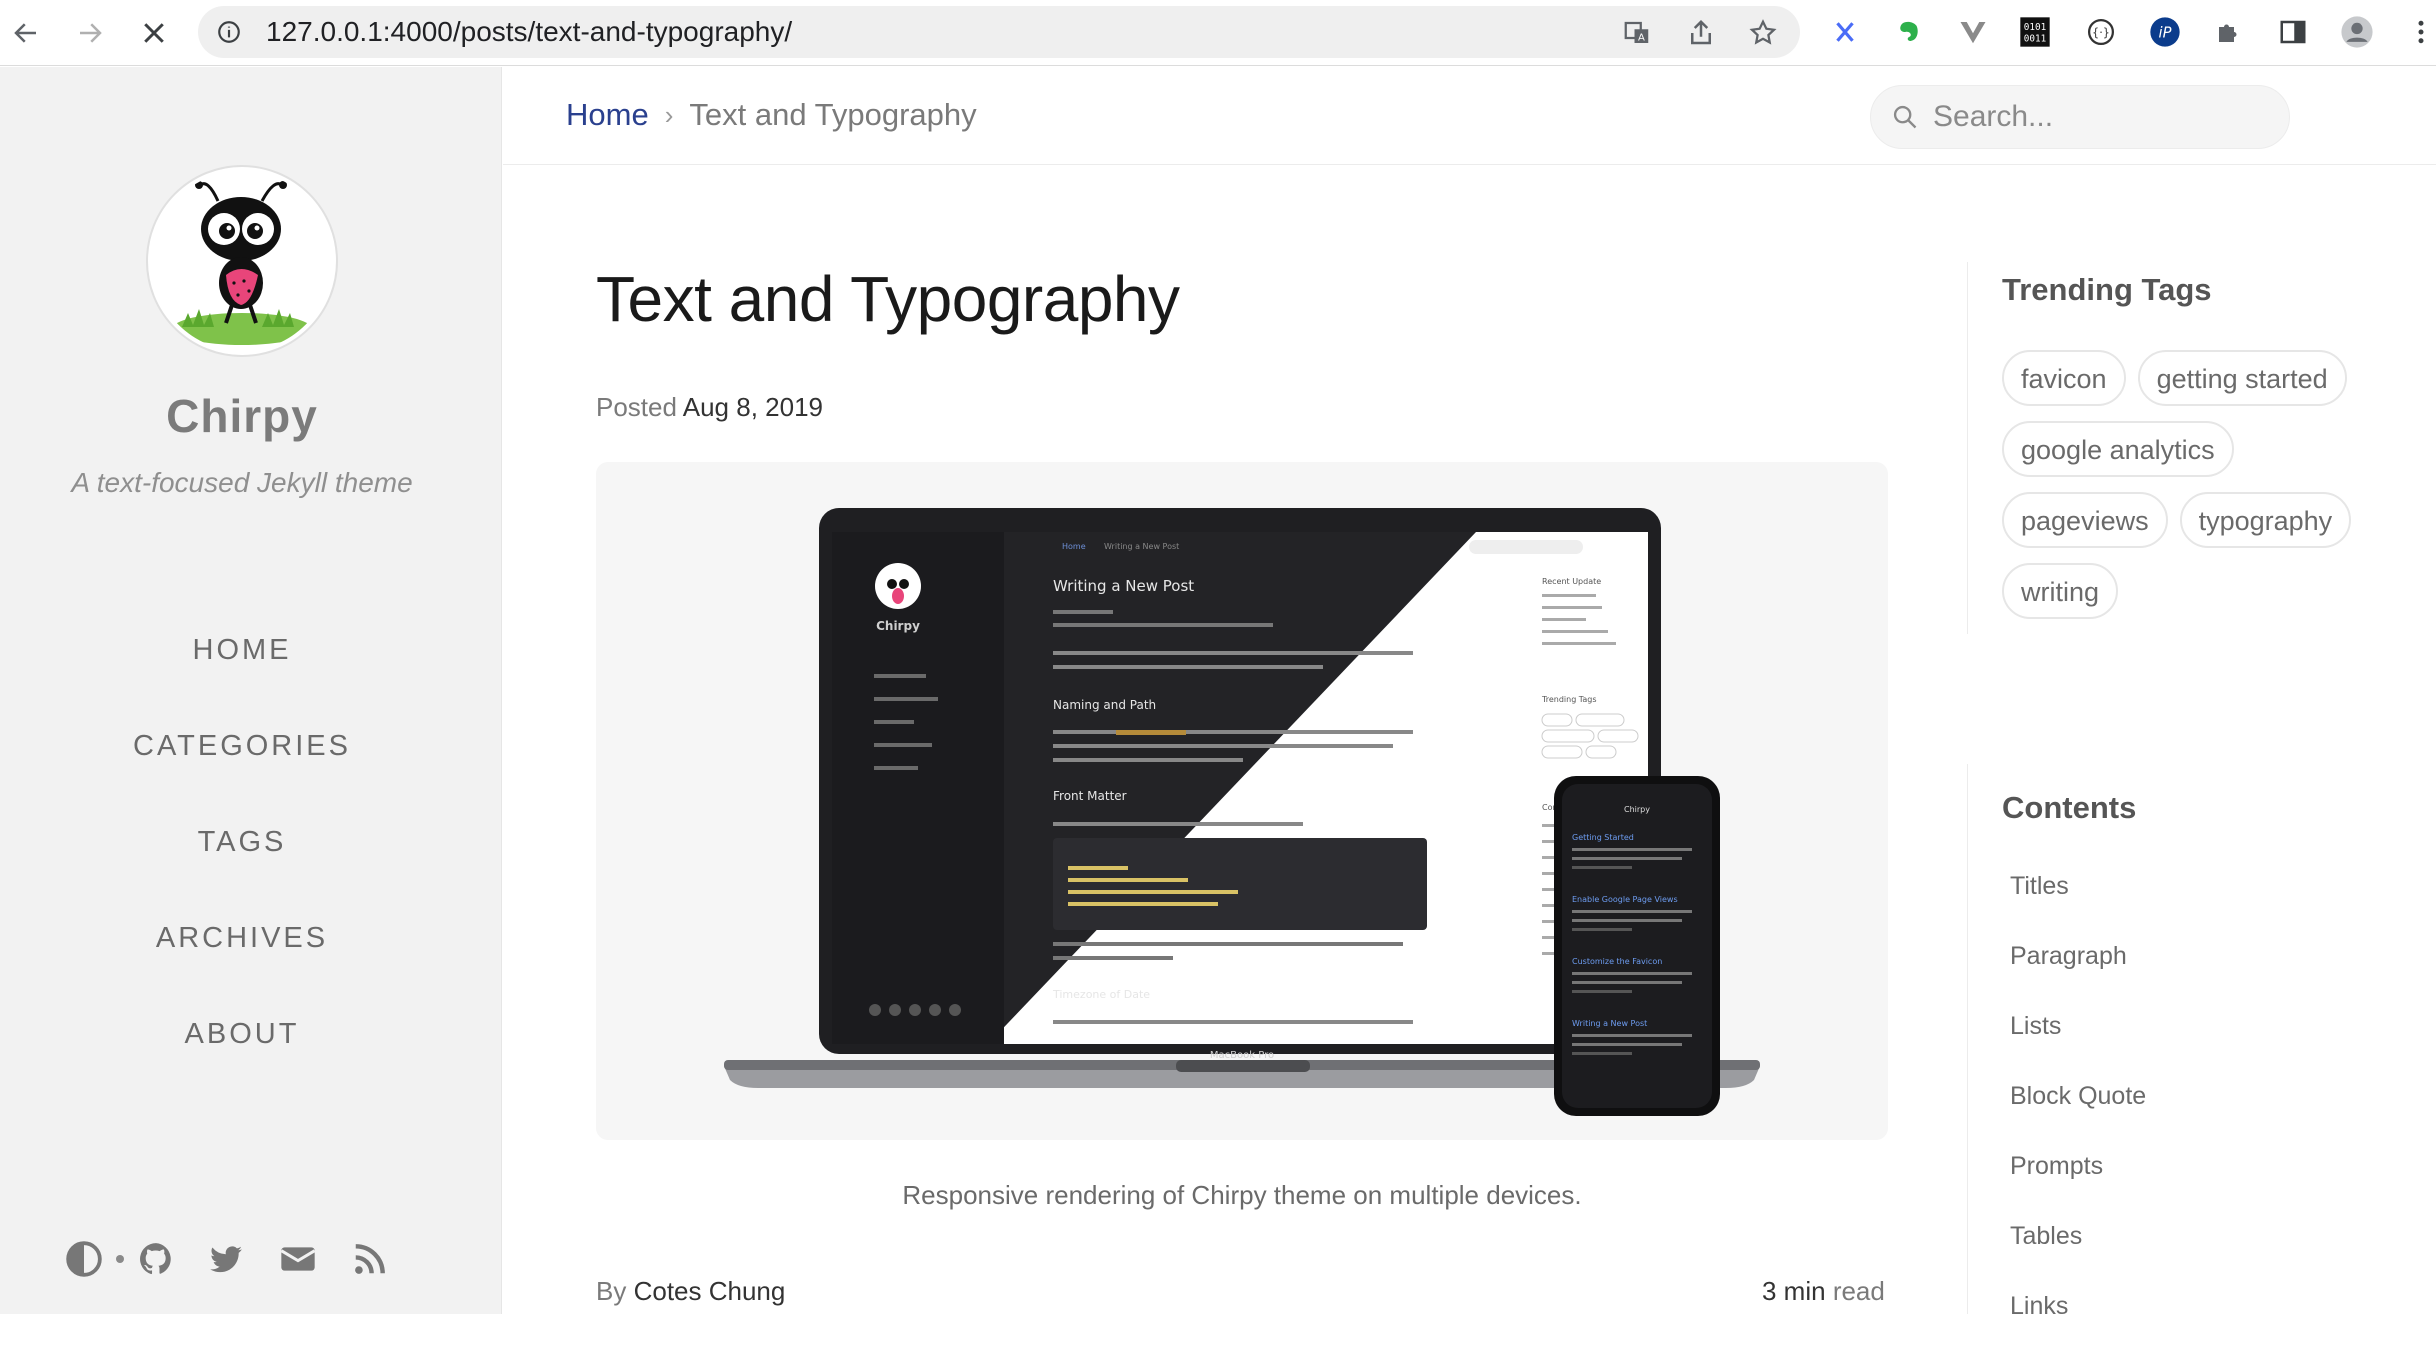  I want to click on post-title: Text and Typography, so click(888, 299).